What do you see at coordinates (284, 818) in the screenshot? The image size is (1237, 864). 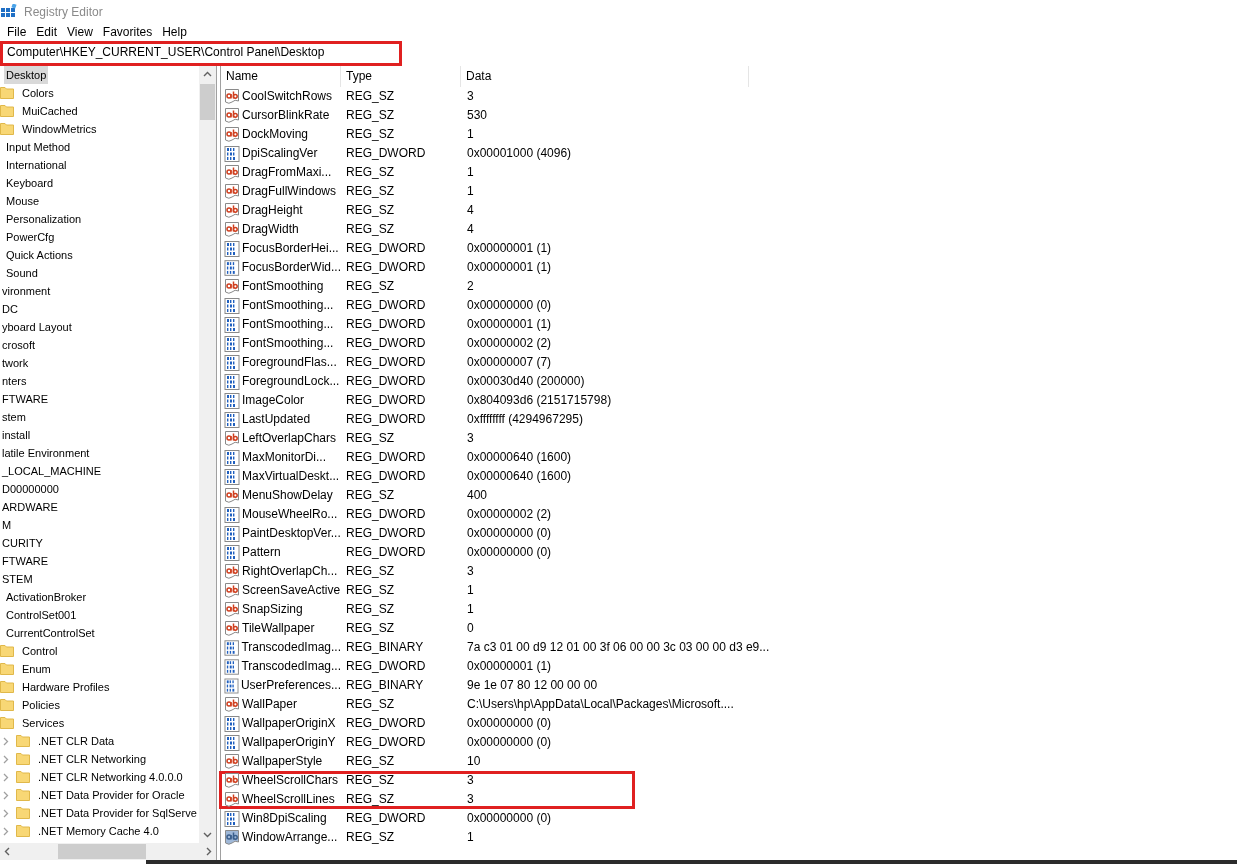 I see `value-name: Win8DpiScaling` at bounding box center [284, 818].